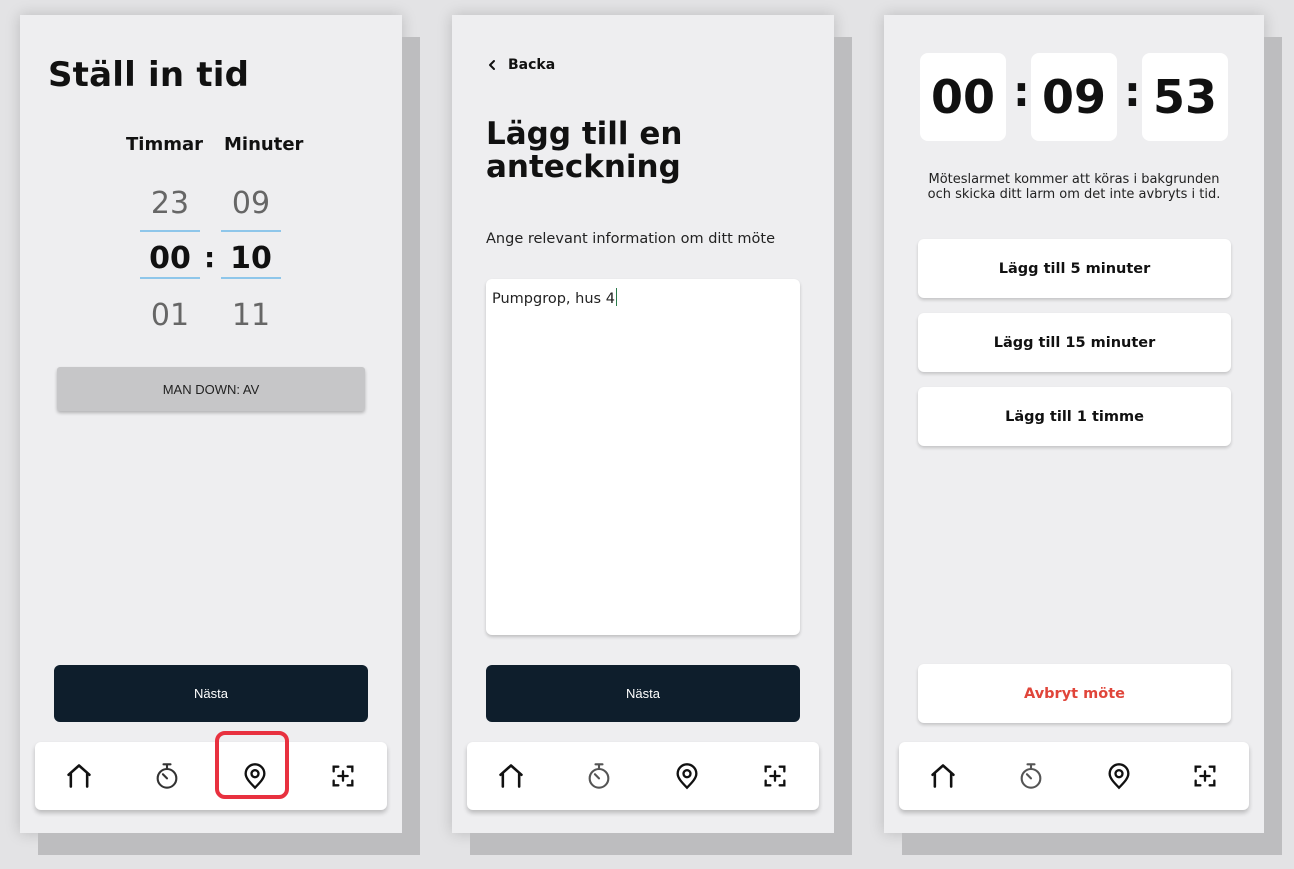 Image resolution: width=1294 pixels, height=869 pixels. What do you see at coordinates (170, 203) in the screenshot?
I see `hours-option-prev: 23` at bounding box center [170, 203].